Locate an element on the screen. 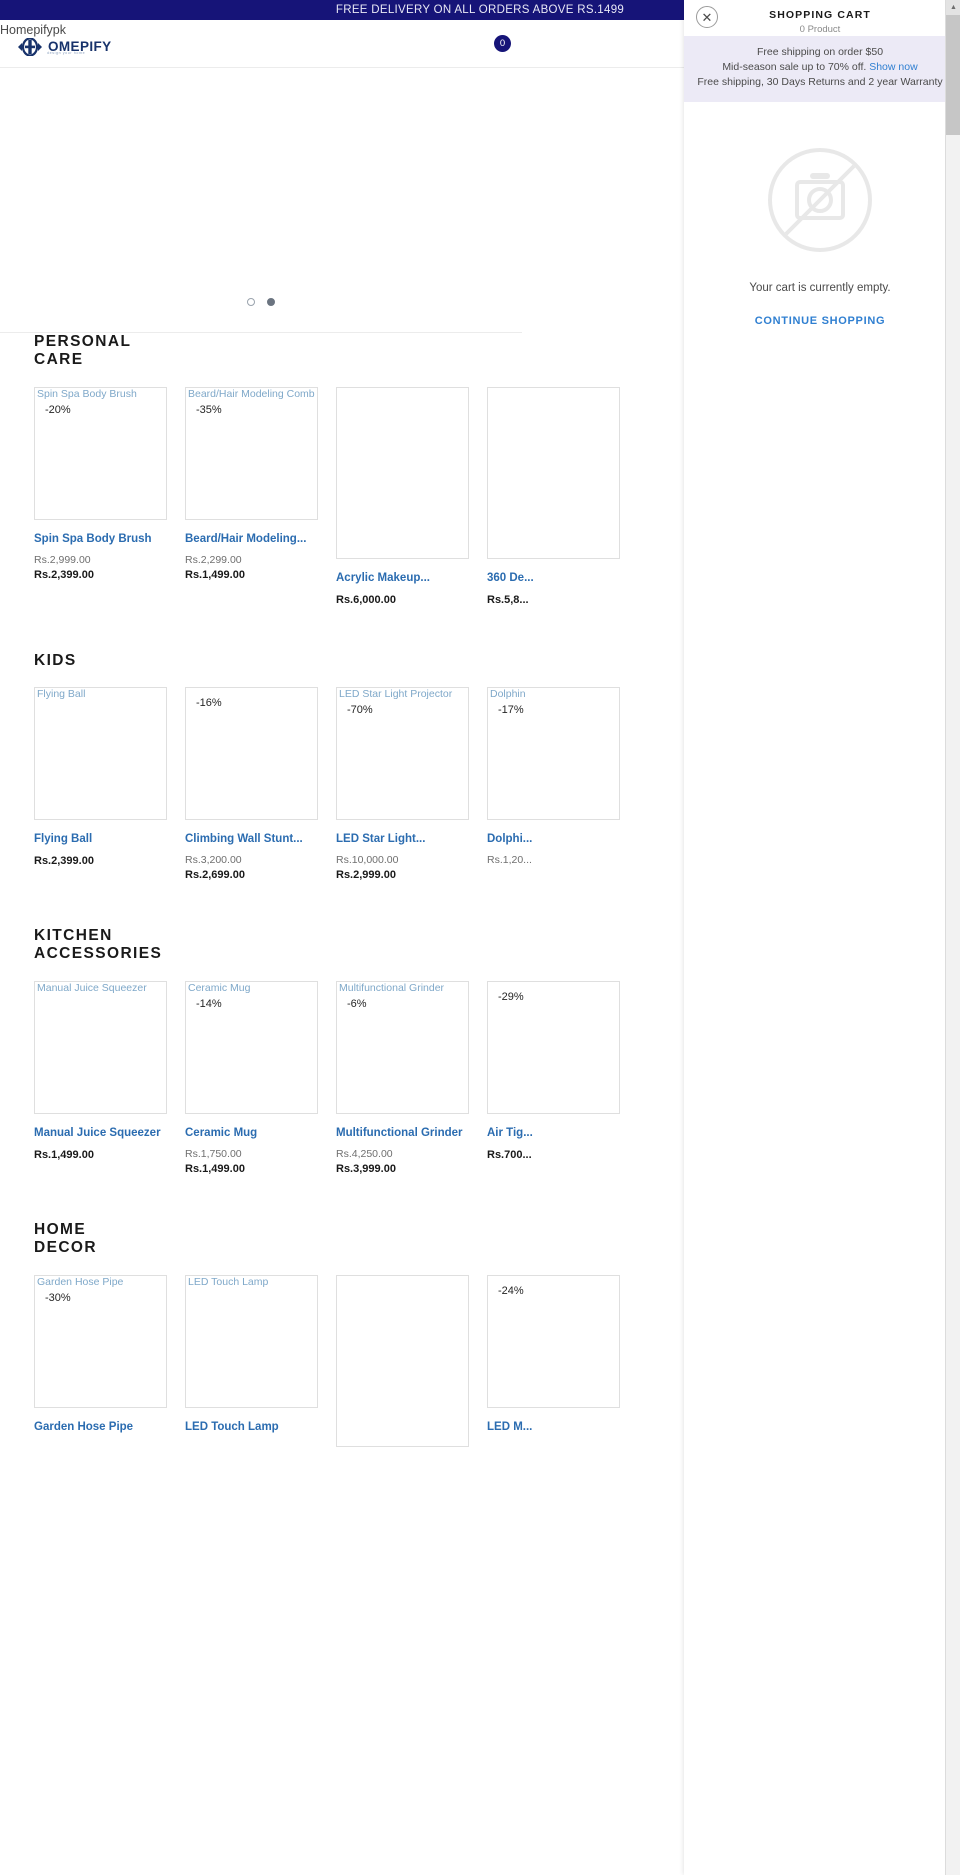 Image resolution: width=960 pixels, height=1875 pixels. product-image-placeholder: Beard/Hair Modeling Comb -35% is located at coordinates (251, 453).